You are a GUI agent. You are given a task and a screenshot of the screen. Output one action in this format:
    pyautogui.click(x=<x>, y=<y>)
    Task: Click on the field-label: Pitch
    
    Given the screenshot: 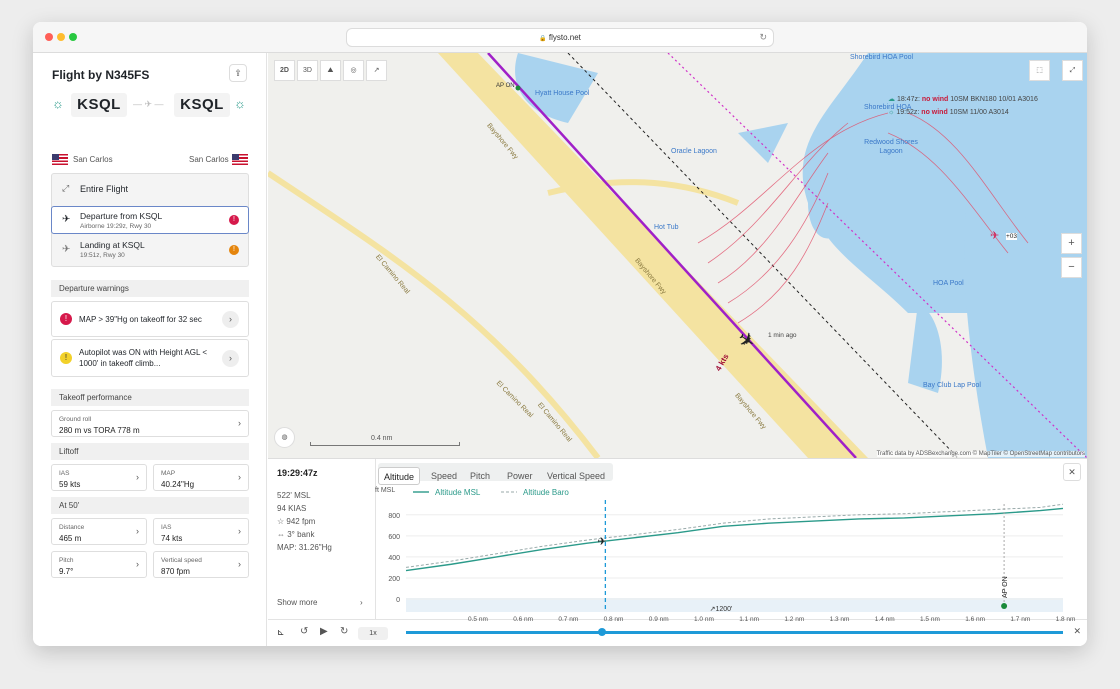 What is the action you would take?
    pyautogui.click(x=66, y=560)
    